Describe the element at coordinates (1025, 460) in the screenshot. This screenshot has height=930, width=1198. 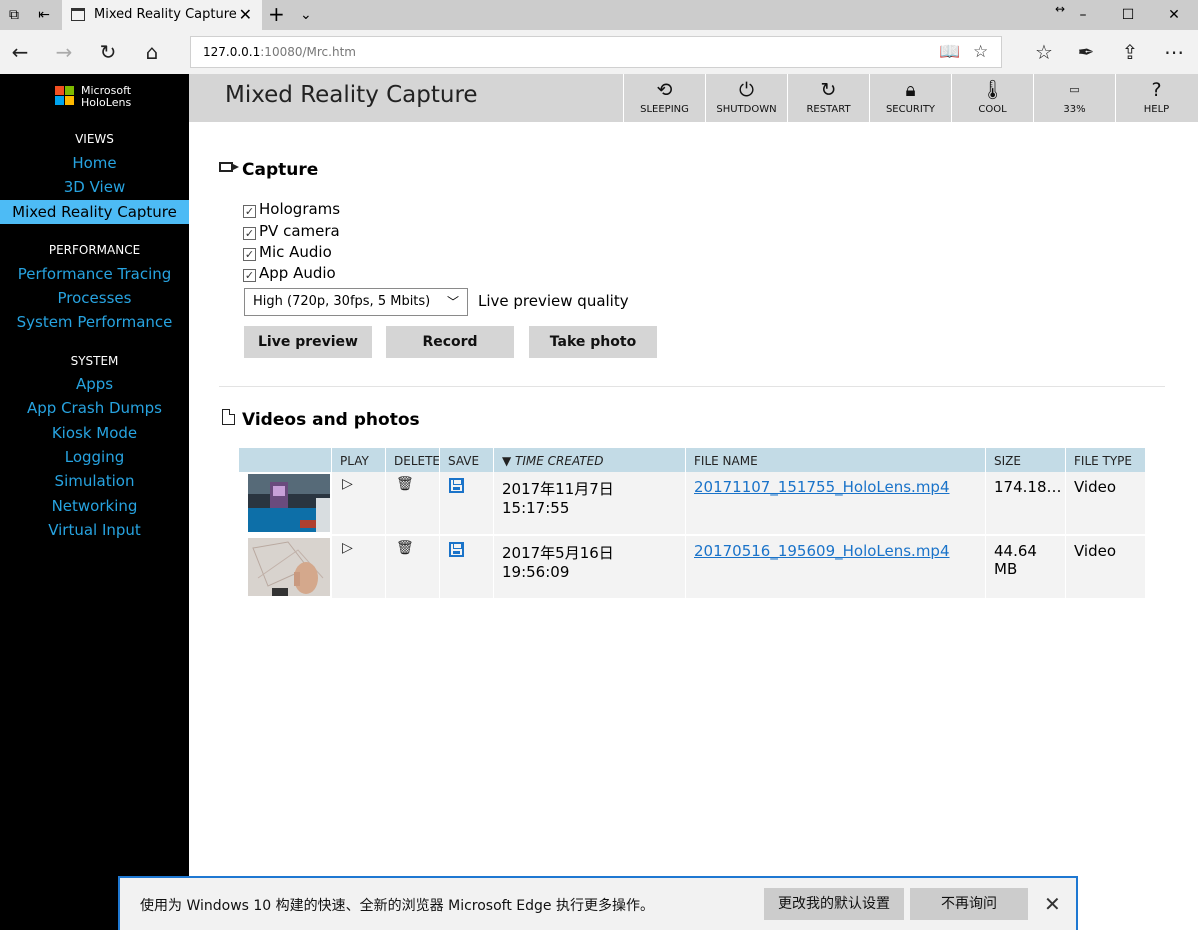
I see `col-size: SIZE` at that location.